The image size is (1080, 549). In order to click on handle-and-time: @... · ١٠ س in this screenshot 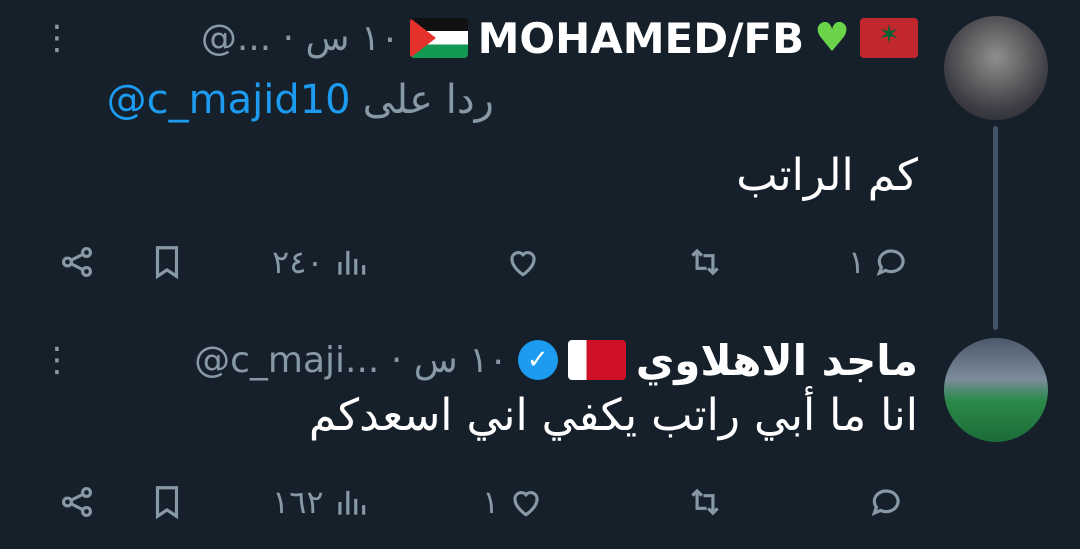, I will do `click(300, 38)`.